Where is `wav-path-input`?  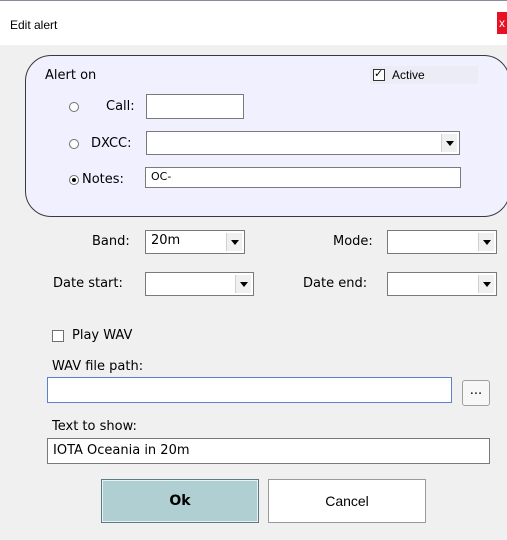
wav-path-input is located at coordinates (249, 390).